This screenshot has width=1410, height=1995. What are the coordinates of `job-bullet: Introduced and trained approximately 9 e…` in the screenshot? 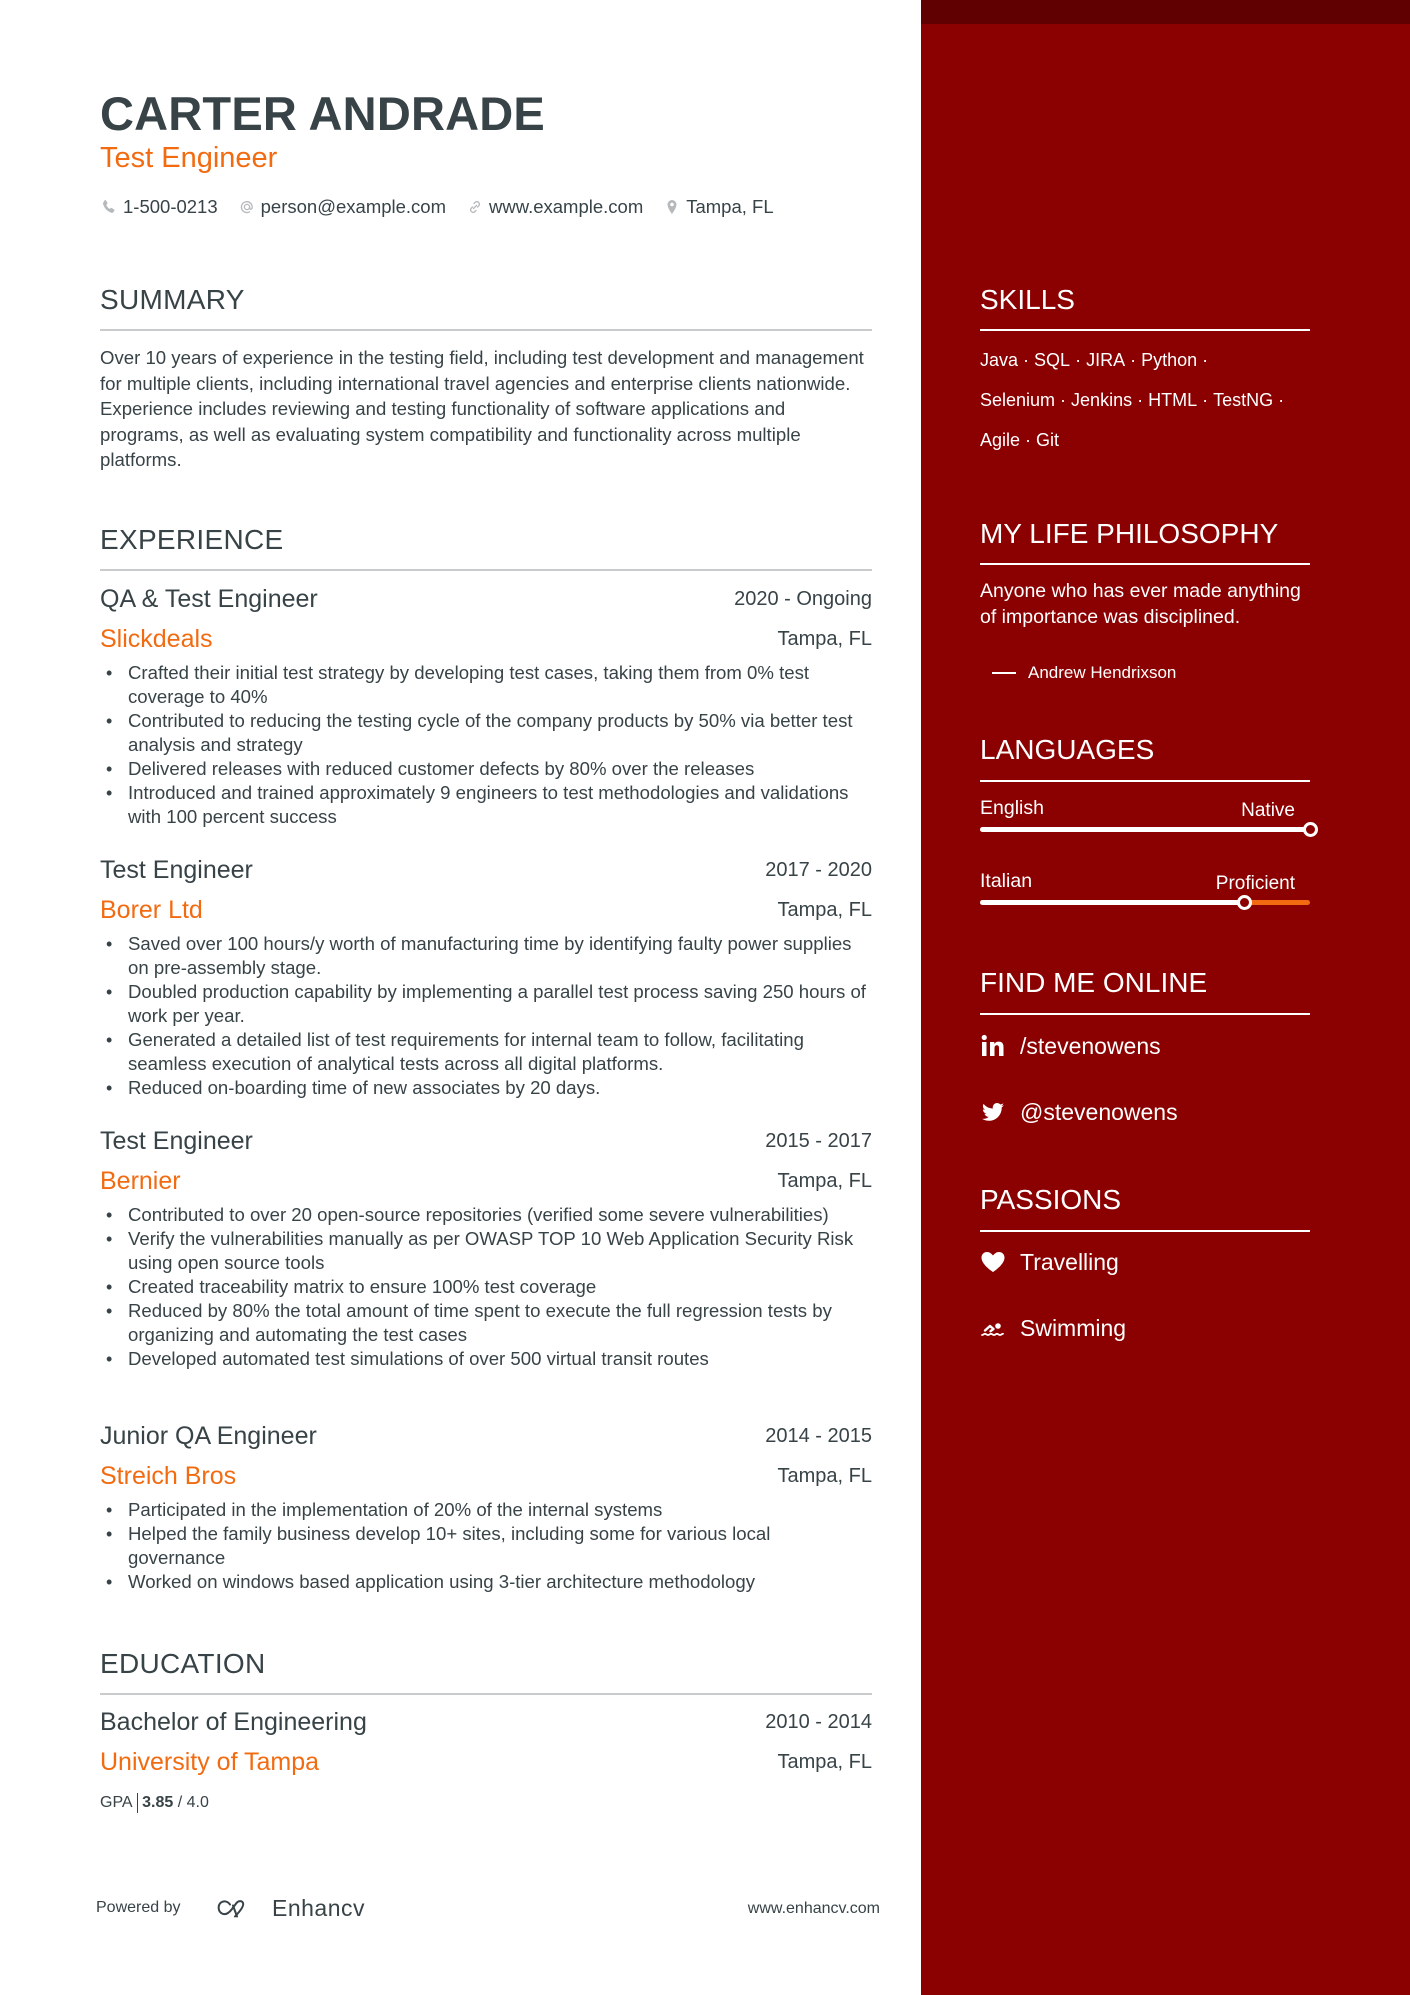 It's located at (486, 805).